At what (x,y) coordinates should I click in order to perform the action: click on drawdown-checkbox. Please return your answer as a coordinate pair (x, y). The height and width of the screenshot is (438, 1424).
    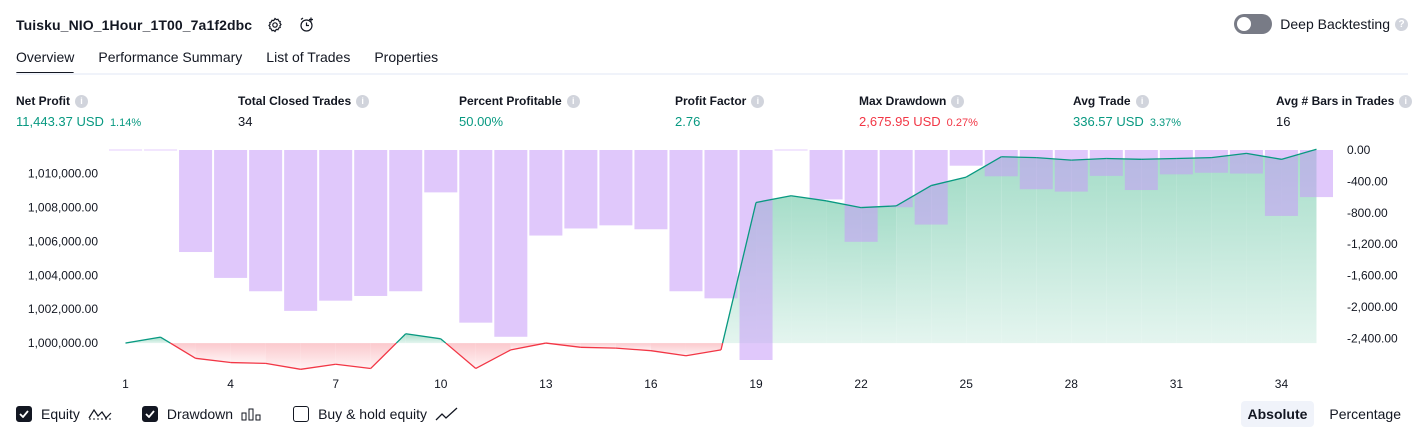
    Looking at the image, I should click on (149, 414).